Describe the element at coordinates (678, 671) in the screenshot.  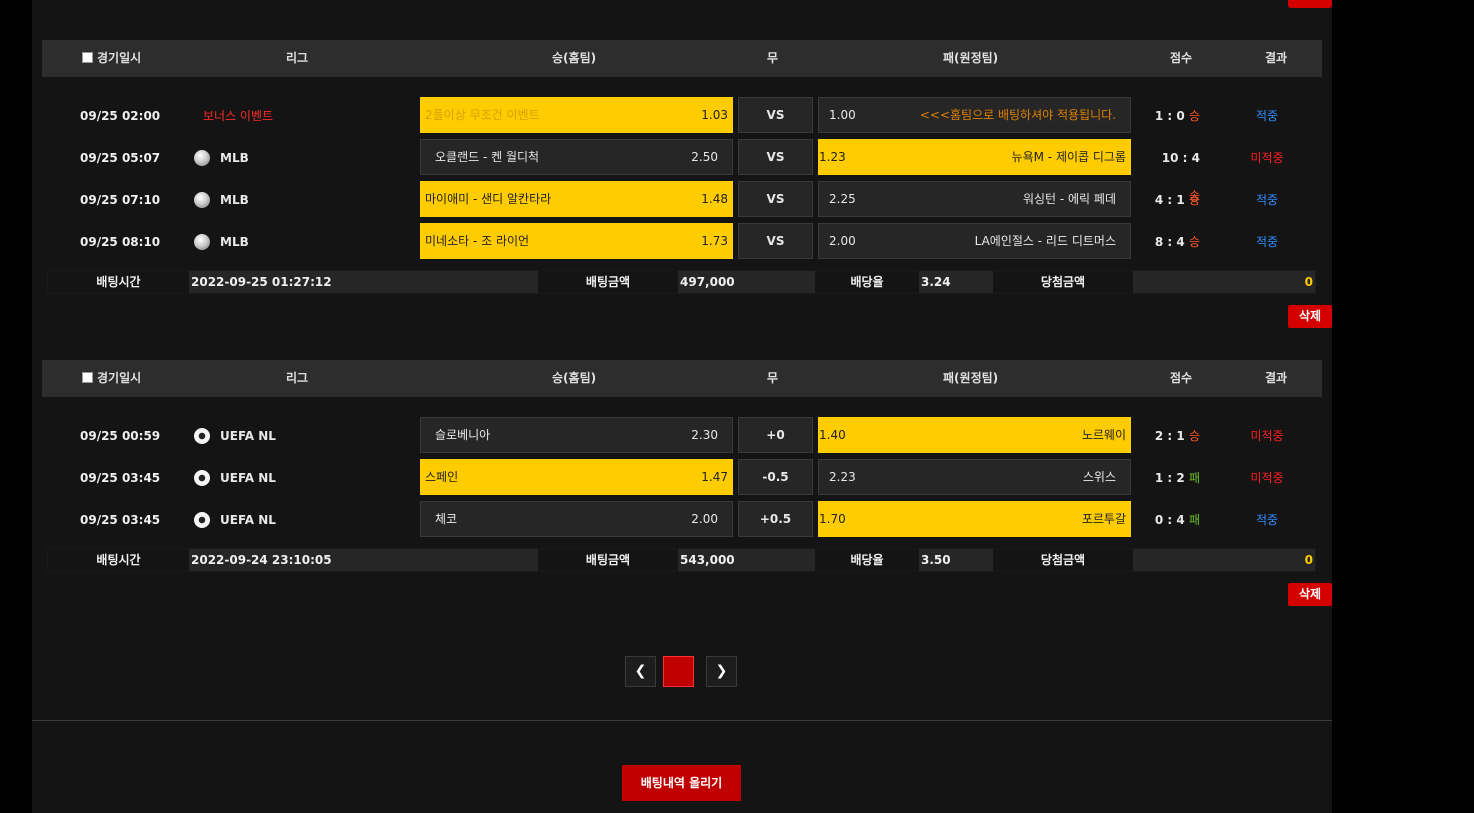
I see `page-number-button: 1` at that location.